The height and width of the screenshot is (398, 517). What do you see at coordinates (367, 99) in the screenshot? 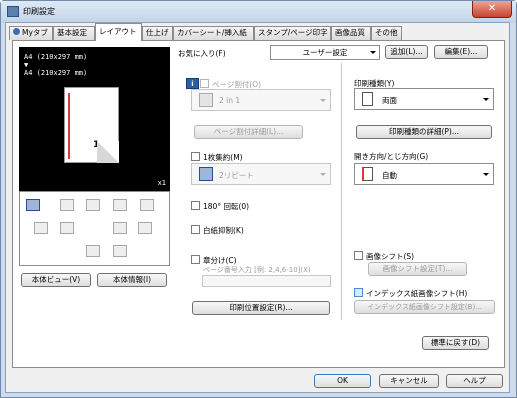
I see `duplex-page-icon` at bounding box center [367, 99].